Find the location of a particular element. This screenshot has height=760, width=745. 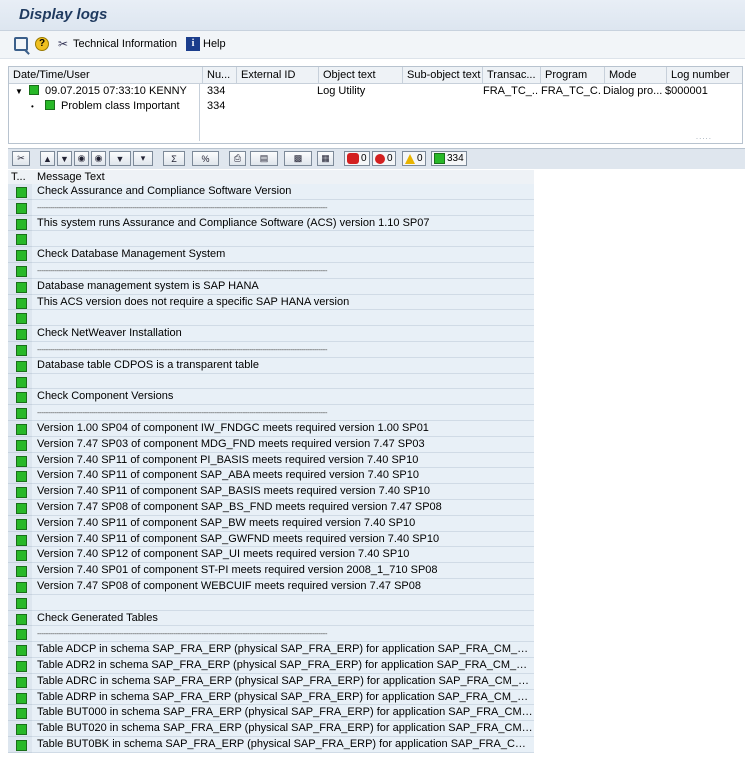

column-sub-object-text: Sub-object text is located at coordinates (443, 75).